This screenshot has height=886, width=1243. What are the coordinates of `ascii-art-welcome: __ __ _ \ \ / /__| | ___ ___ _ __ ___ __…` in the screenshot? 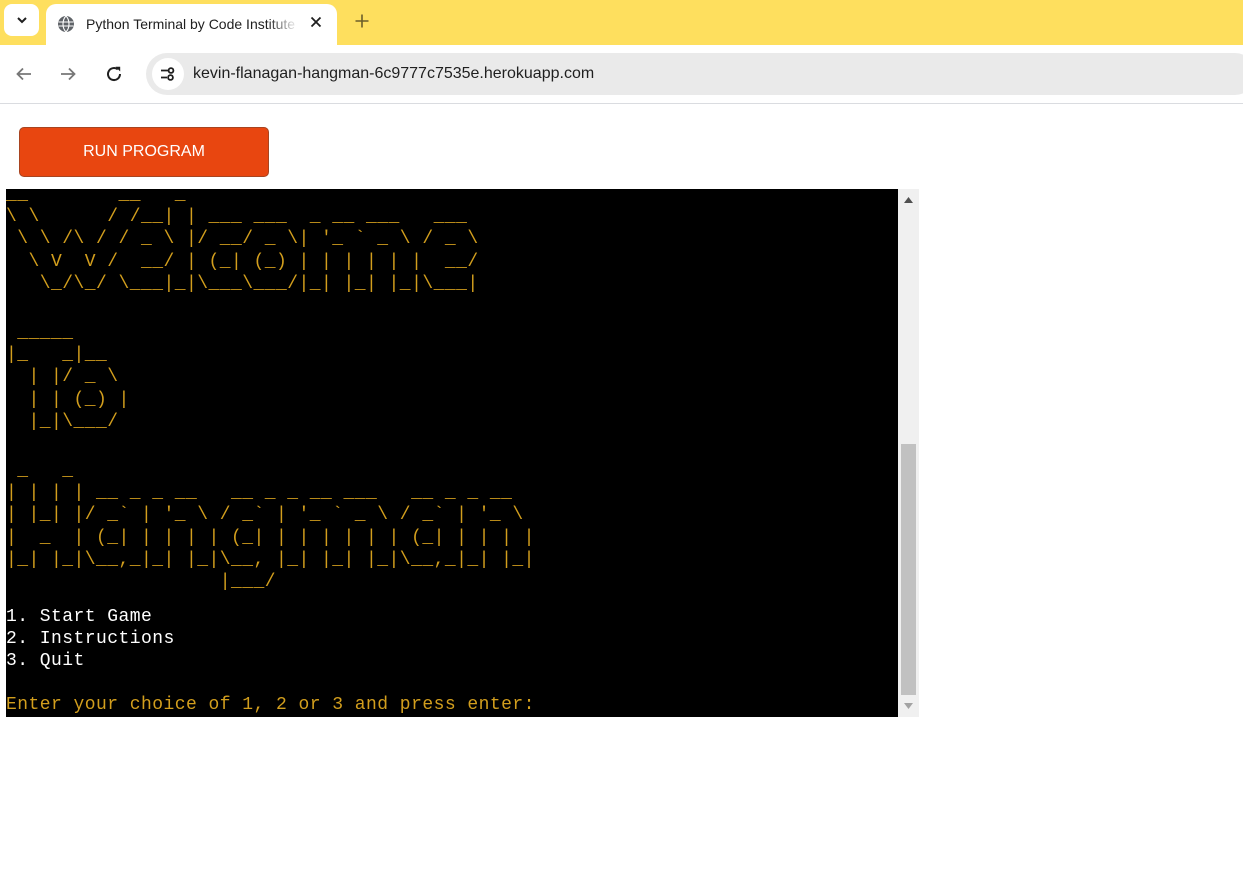 It's located at (242, 241).